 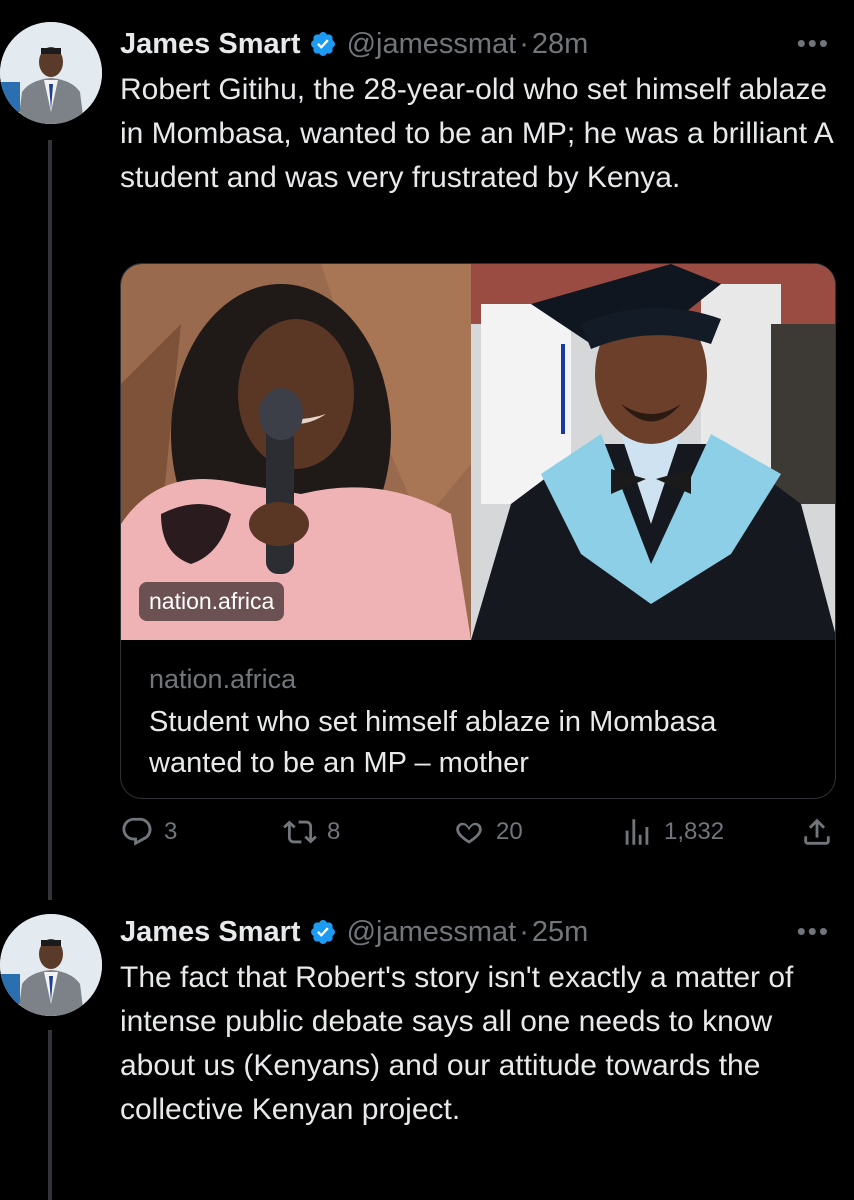 What do you see at coordinates (171, 831) in the screenshot?
I see `reply-count: 3` at bounding box center [171, 831].